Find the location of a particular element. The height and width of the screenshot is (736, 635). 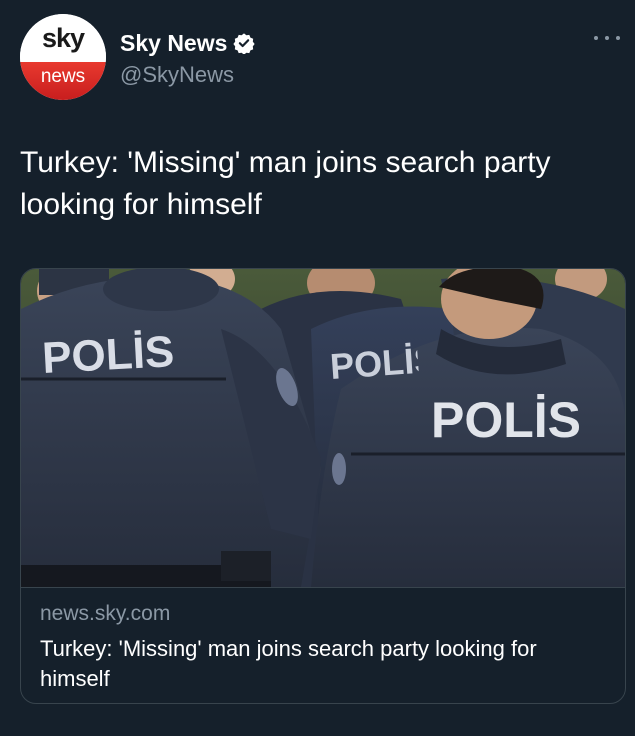

avatar-news-text: news is located at coordinates (63, 81).